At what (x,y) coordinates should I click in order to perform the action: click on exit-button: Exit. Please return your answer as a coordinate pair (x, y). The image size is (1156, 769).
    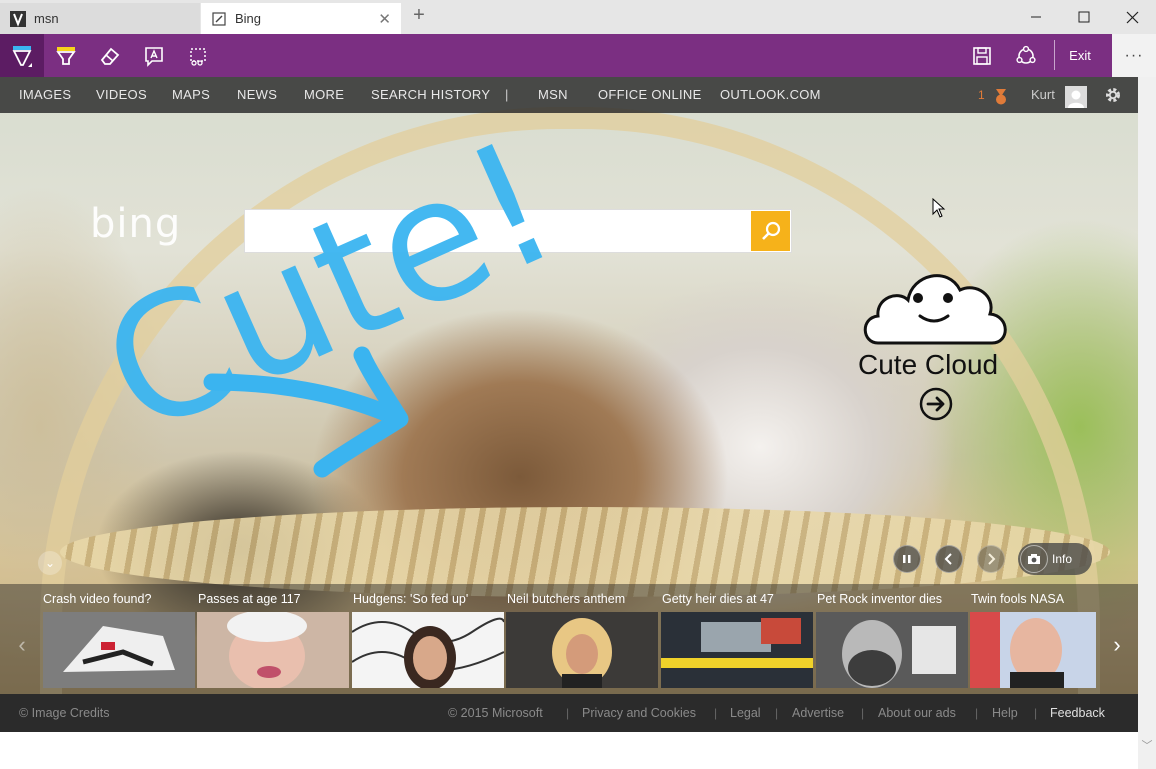
    Looking at the image, I should click on (1080, 55).